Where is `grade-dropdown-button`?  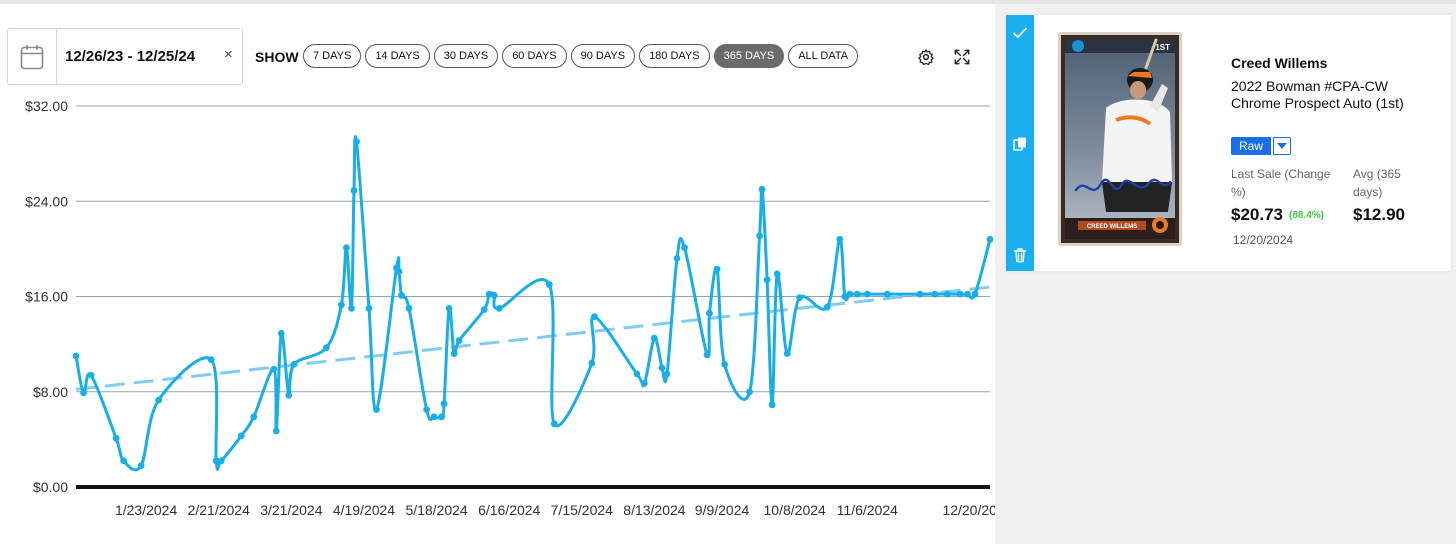
grade-dropdown-button is located at coordinates (1282, 146).